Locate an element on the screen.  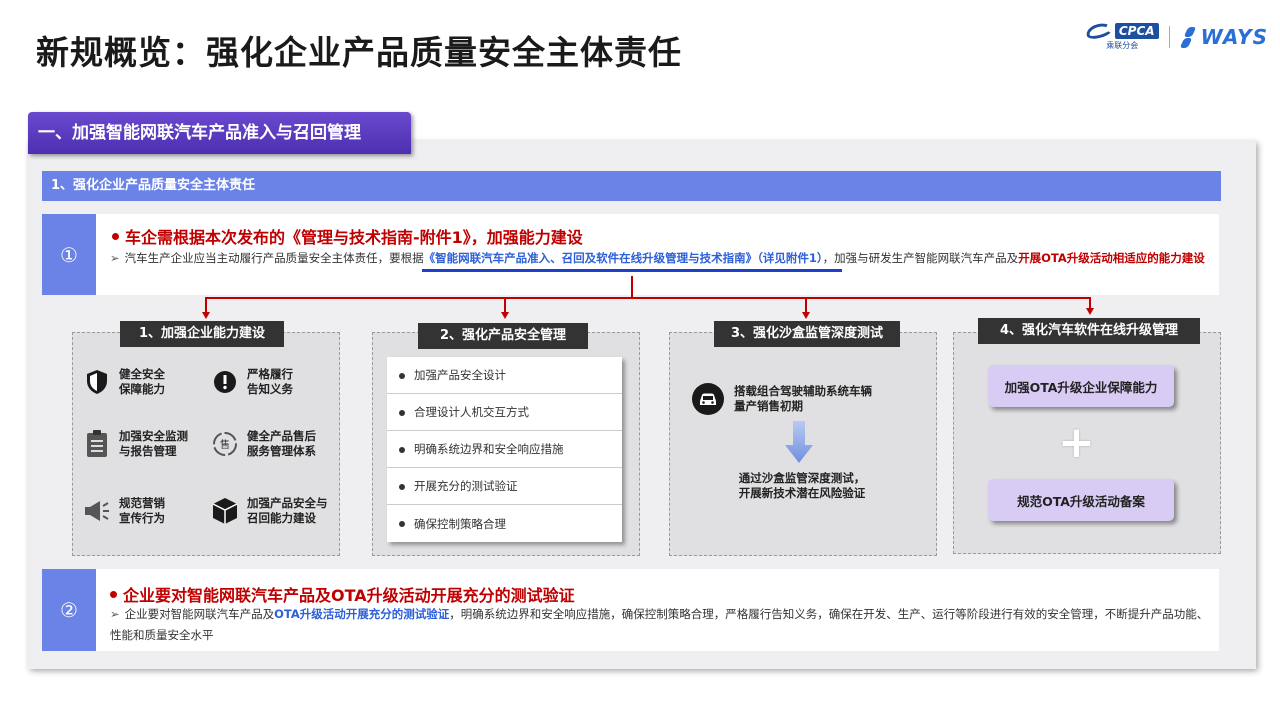
capability-item: 加强安全监测 与报告管理 is located at coordinates (136, 444).